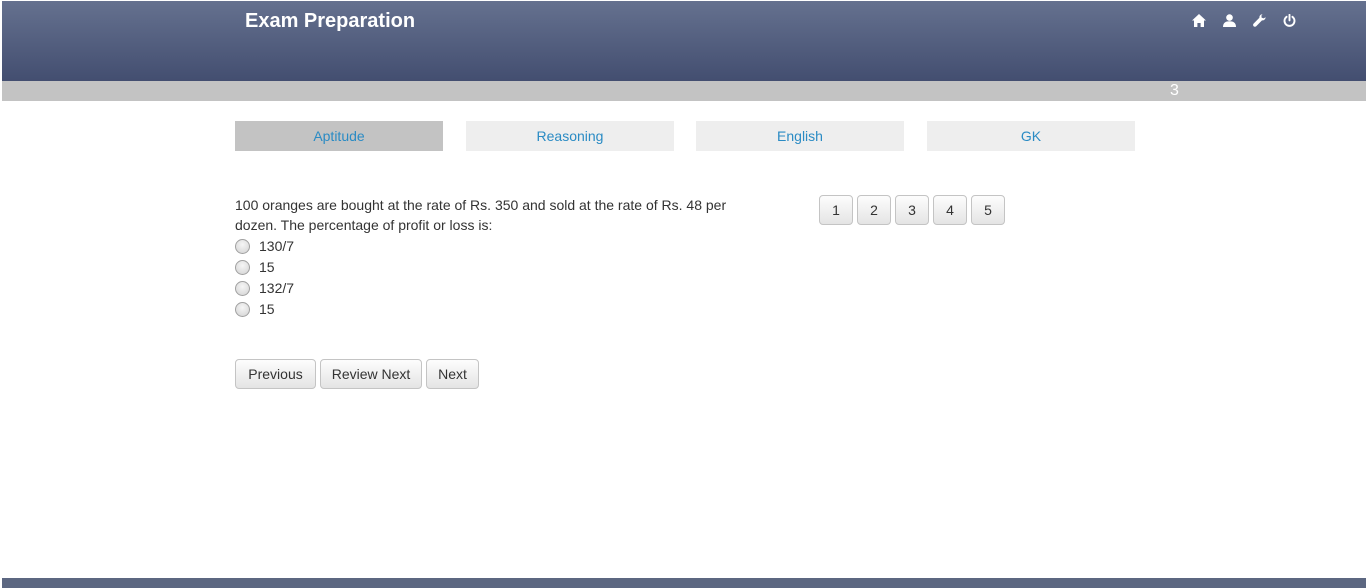  Describe the element at coordinates (452, 374) in the screenshot. I see `next-button: Next` at that location.